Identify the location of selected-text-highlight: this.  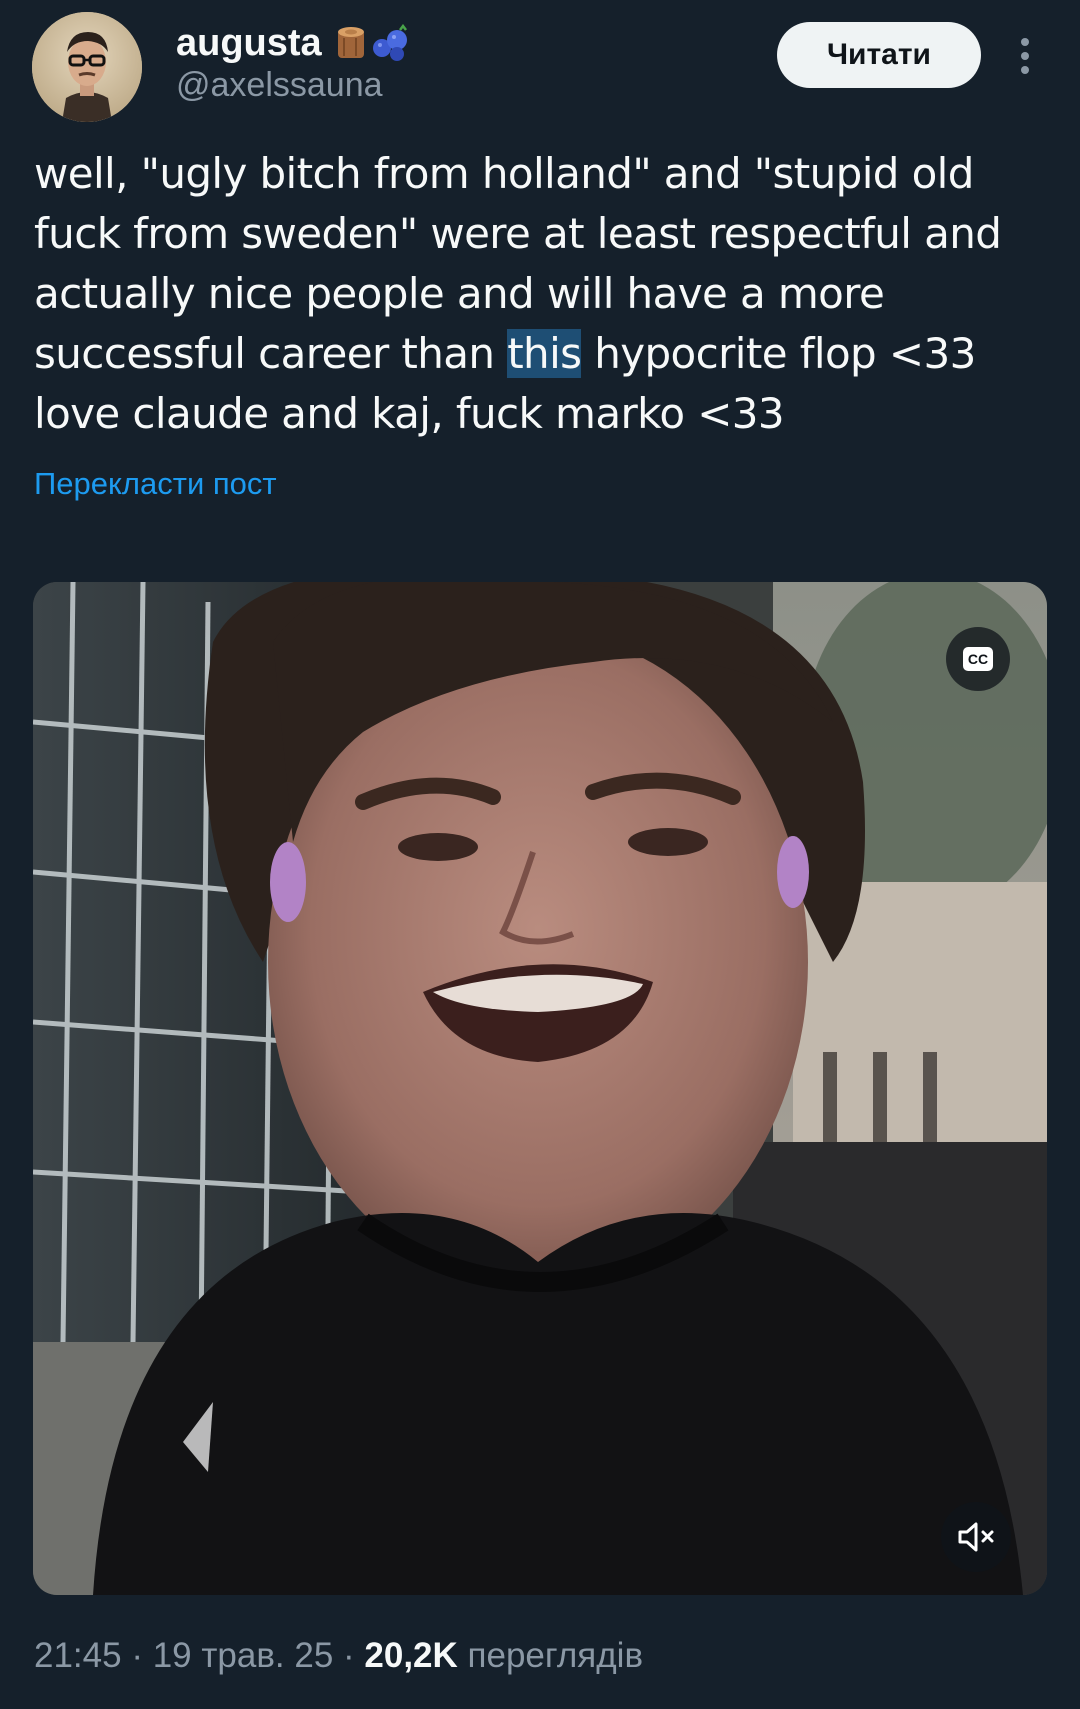
(544, 353).